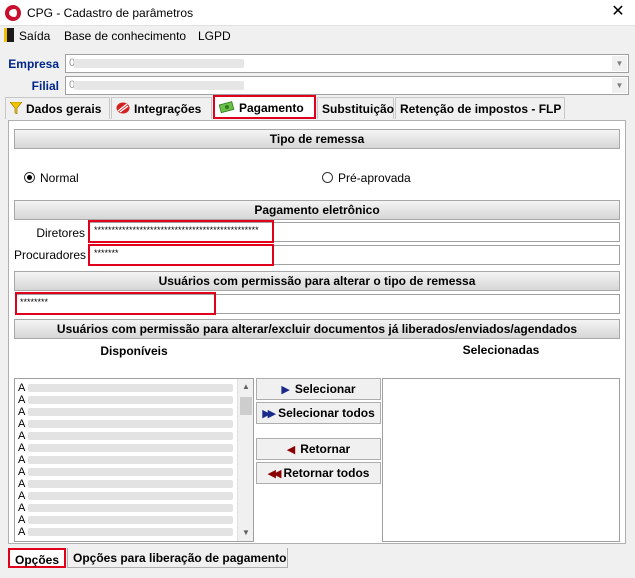 The width and height of the screenshot is (635, 578). What do you see at coordinates (354, 255) in the screenshot?
I see `procuradores-field: *******` at bounding box center [354, 255].